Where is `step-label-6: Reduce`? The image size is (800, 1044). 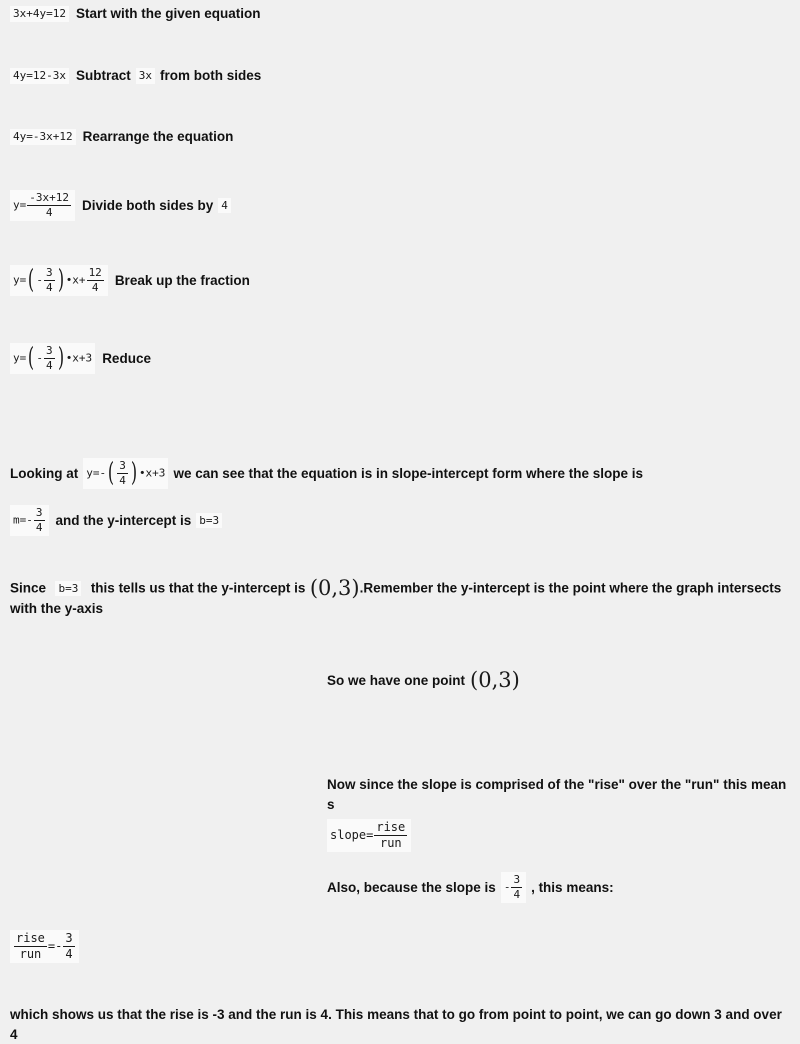
step-label-6: Reduce is located at coordinates (126, 358).